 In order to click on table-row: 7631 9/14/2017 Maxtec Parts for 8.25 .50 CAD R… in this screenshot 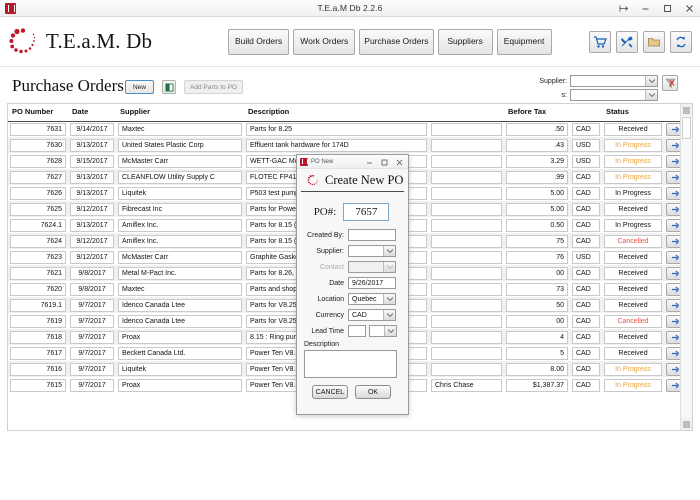, I will do `click(350, 129)`.